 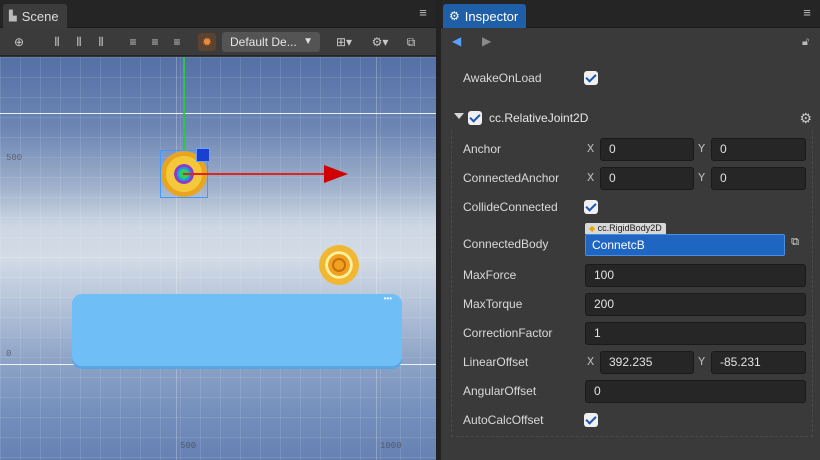 What do you see at coordinates (702, 362) in the screenshot?
I see `linear-offset-y-tag: Y` at bounding box center [702, 362].